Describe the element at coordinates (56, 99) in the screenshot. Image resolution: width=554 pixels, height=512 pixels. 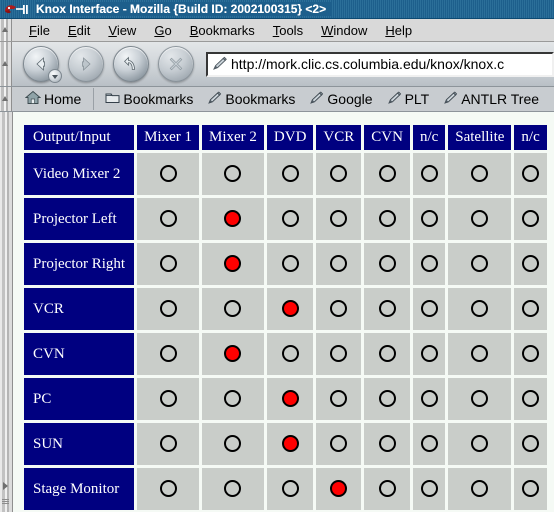
I see `bookmark-home: Home` at that location.